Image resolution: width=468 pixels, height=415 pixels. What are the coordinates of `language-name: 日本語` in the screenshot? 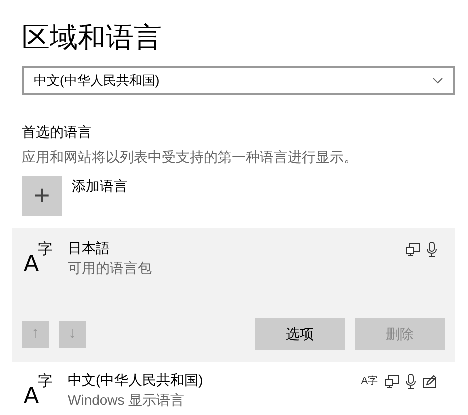 It's located at (89, 248).